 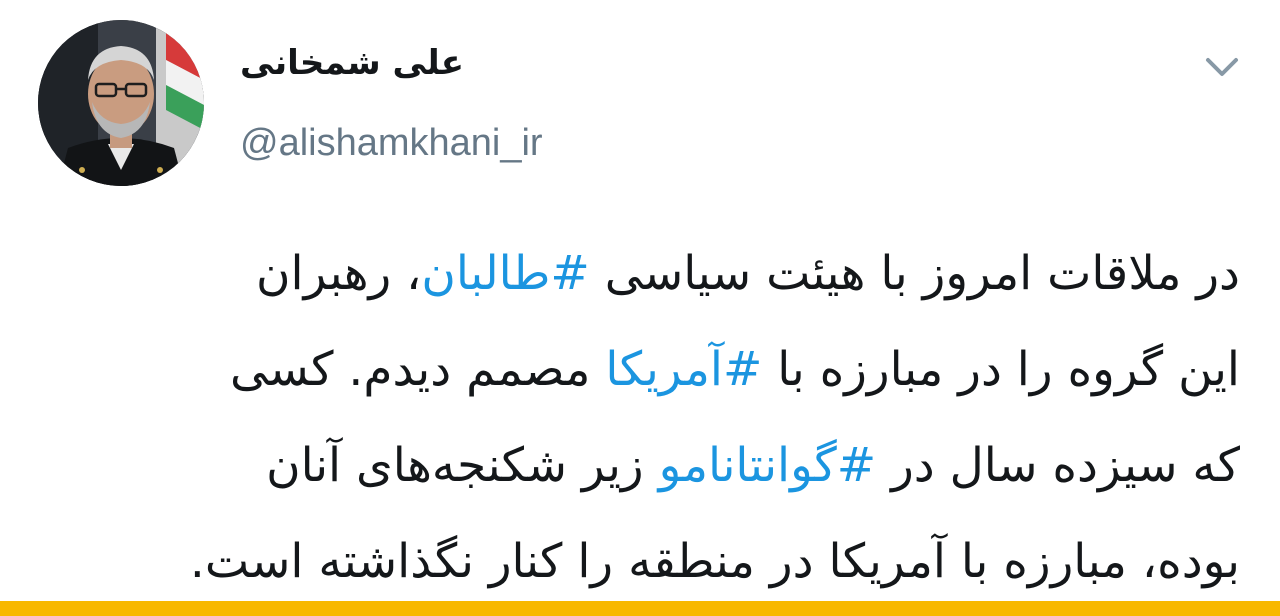 I want to click on avatar, so click(x=121, y=103).